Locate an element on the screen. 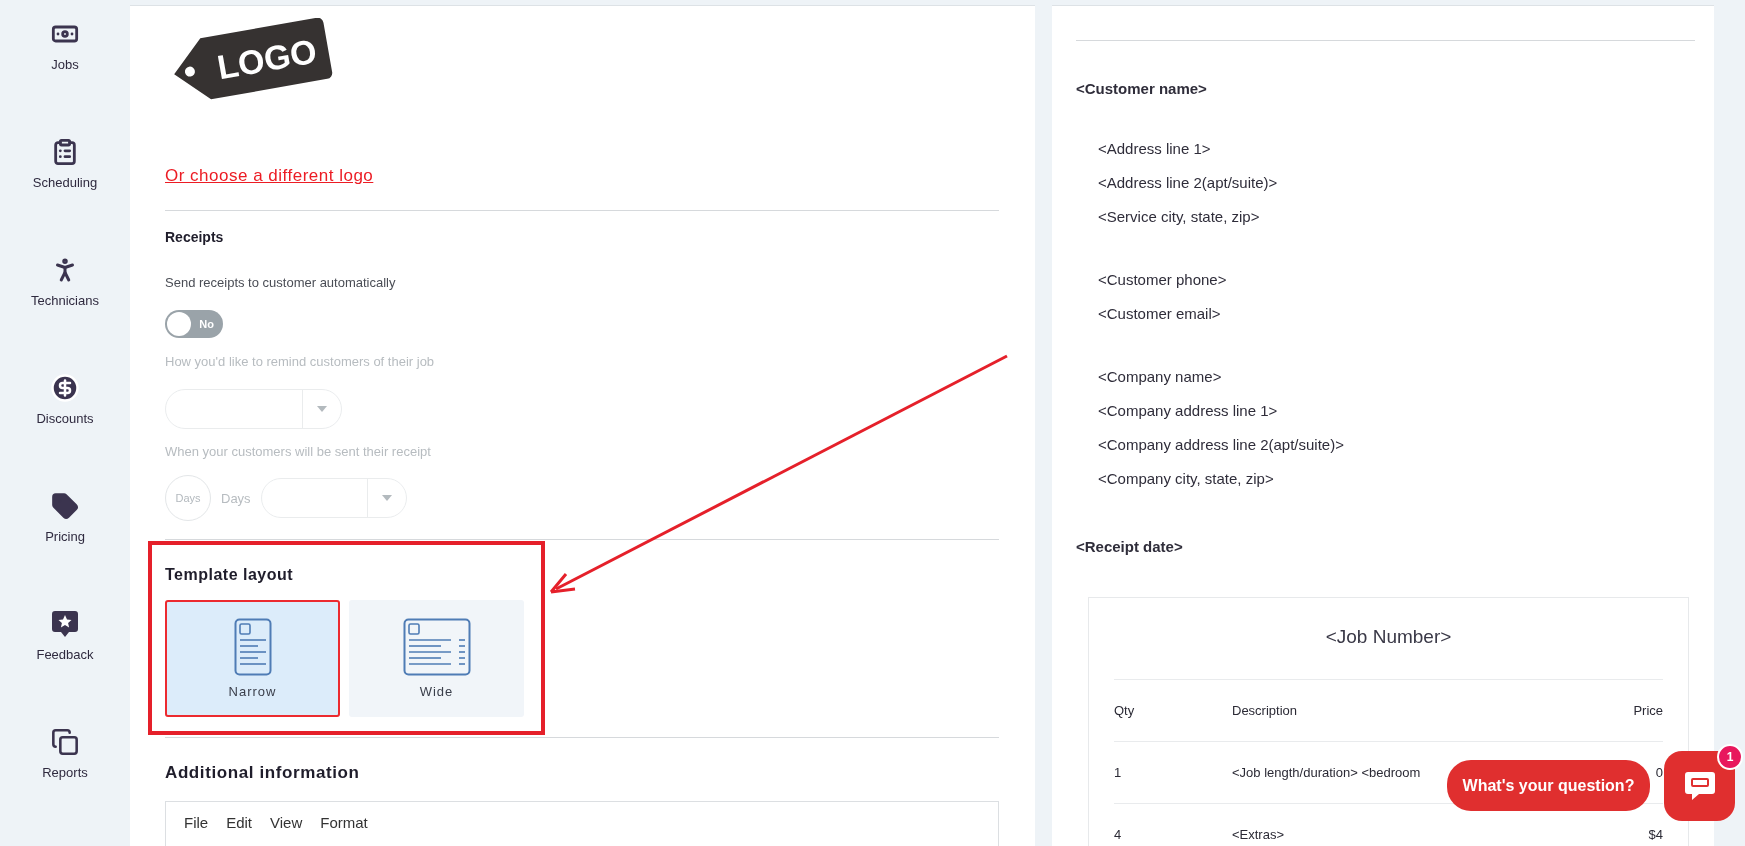 This screenshot has height=846, width=1745. sidebar-item: Jobs is located at coordinates (65, 45).